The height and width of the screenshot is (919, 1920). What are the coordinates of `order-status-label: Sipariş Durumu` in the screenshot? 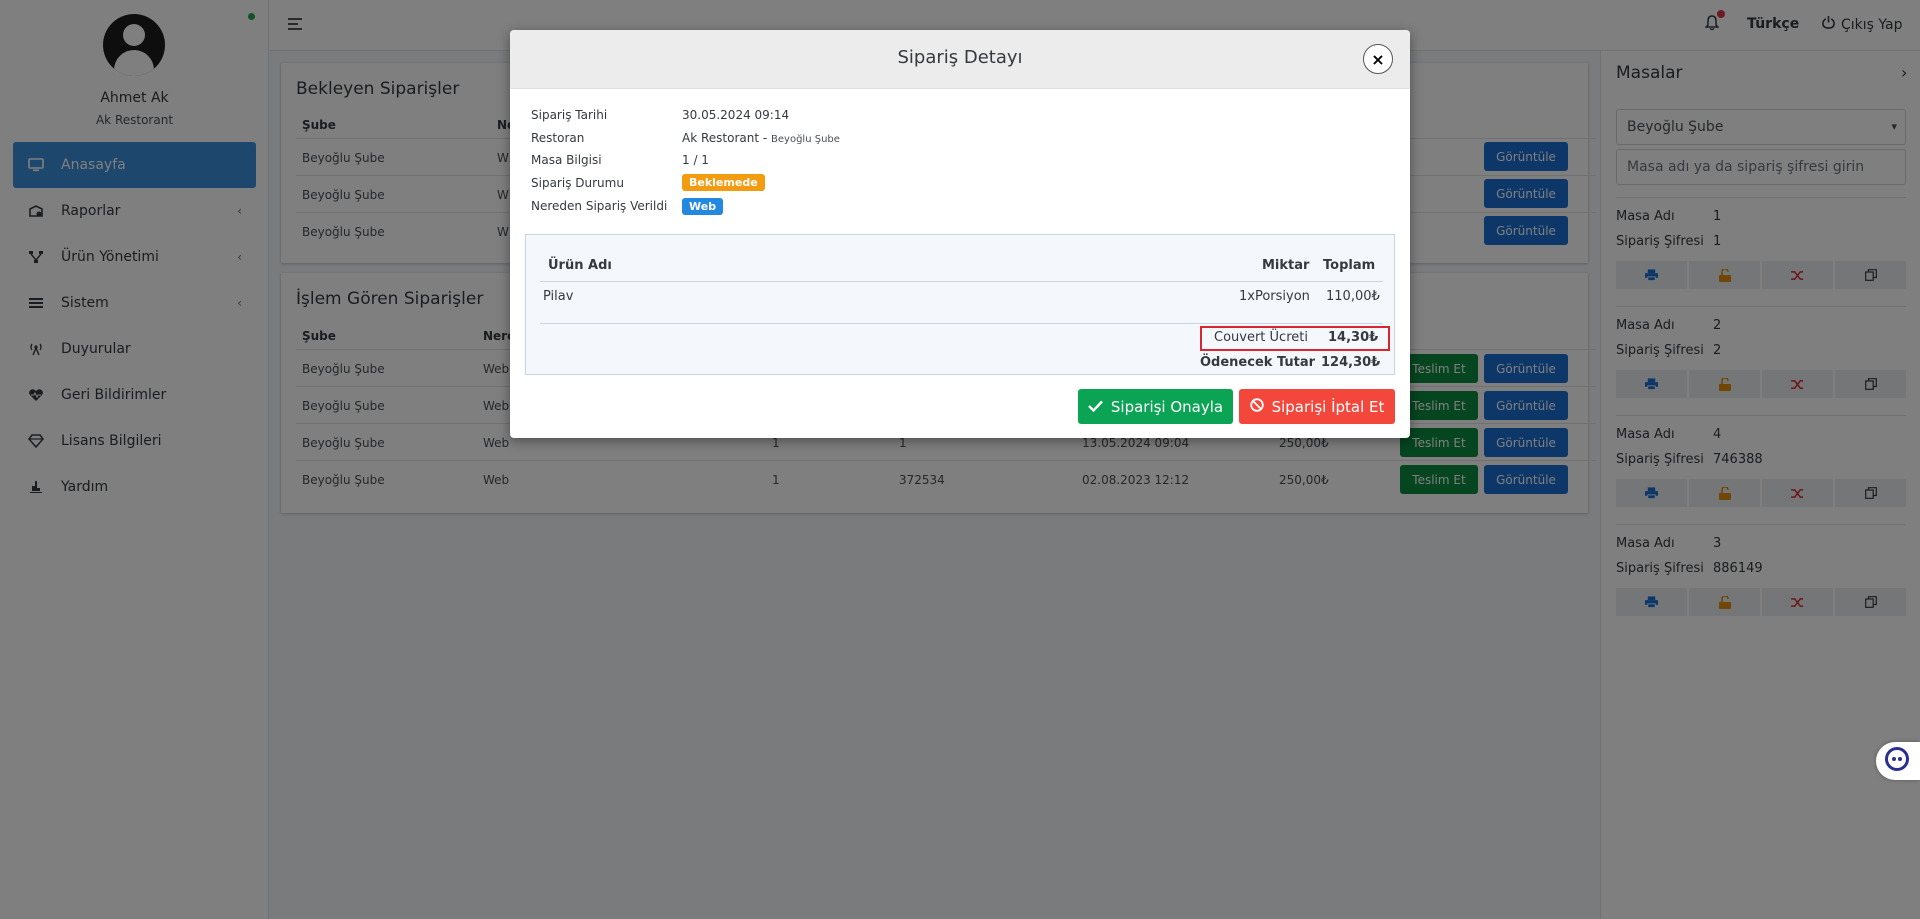 It's located at (577, 183).